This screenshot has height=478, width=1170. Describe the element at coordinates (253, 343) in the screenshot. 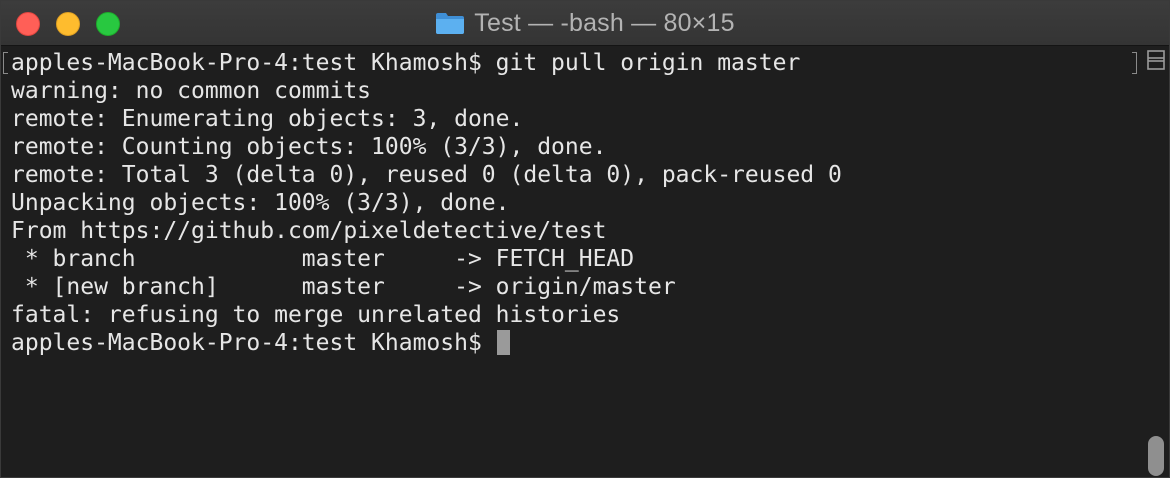

I see `shell-prompt: apples-MacBook-Pro-4:test Khamosh$` at that location.